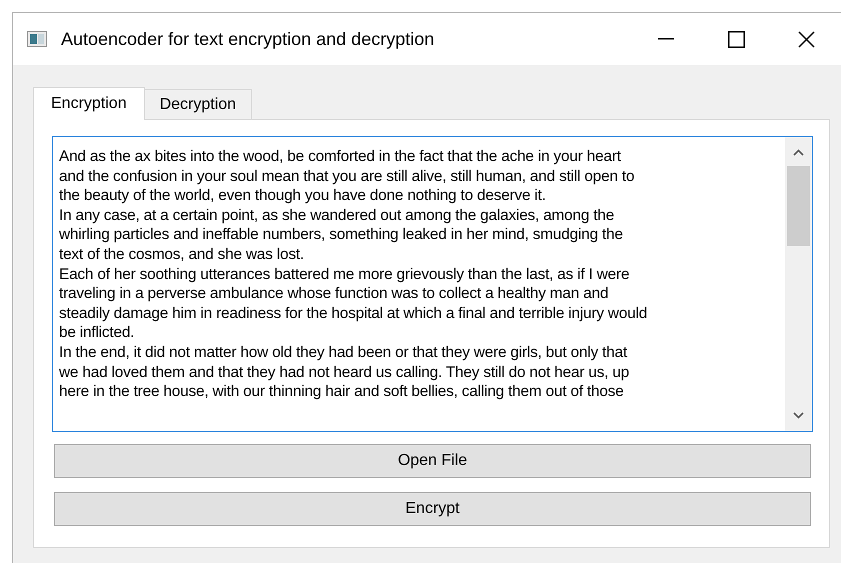 The width and height of the screenshot is (841, 563). Describe the element at coordinates (341, 235) in the screenshot. I see `text-line: whirling particles and ineffable numbers, something leaked in her mind, smudging the` at that location.